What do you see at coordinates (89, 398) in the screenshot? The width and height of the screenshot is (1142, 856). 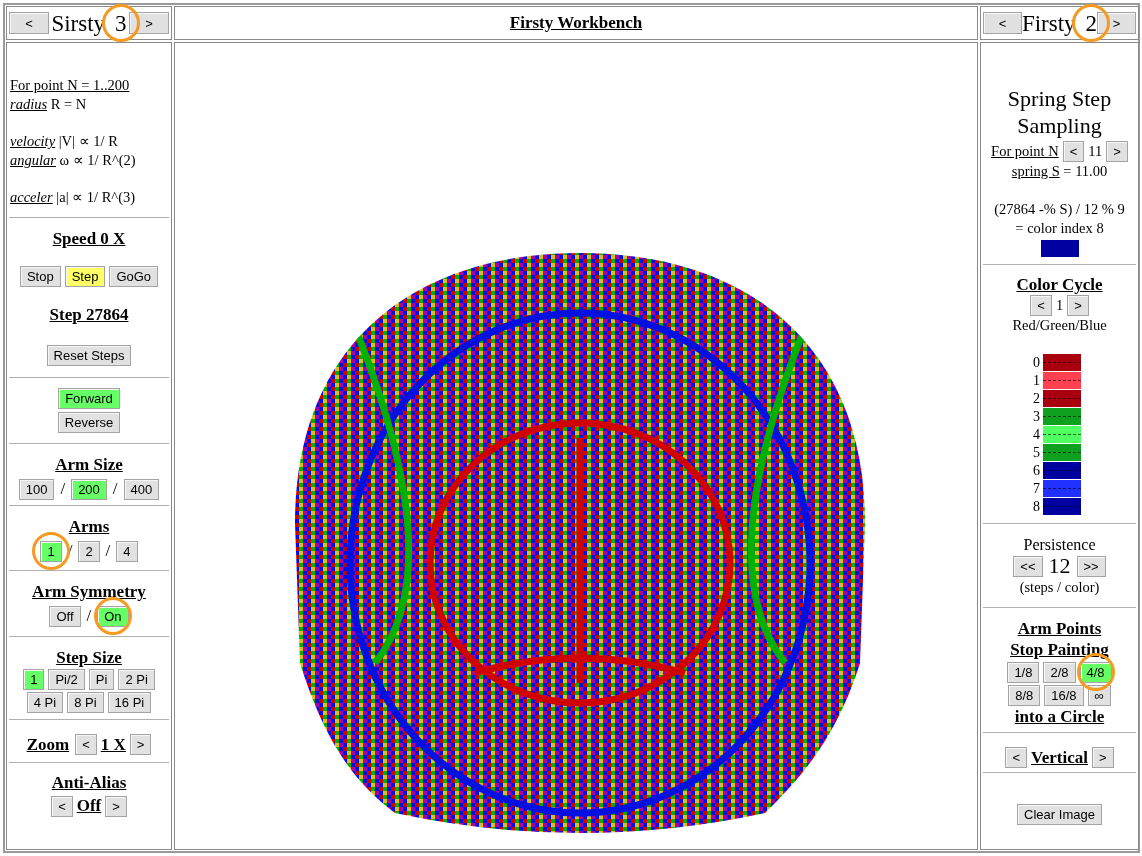 I see `direction-button: Forward` at bounding box center [89, 398].